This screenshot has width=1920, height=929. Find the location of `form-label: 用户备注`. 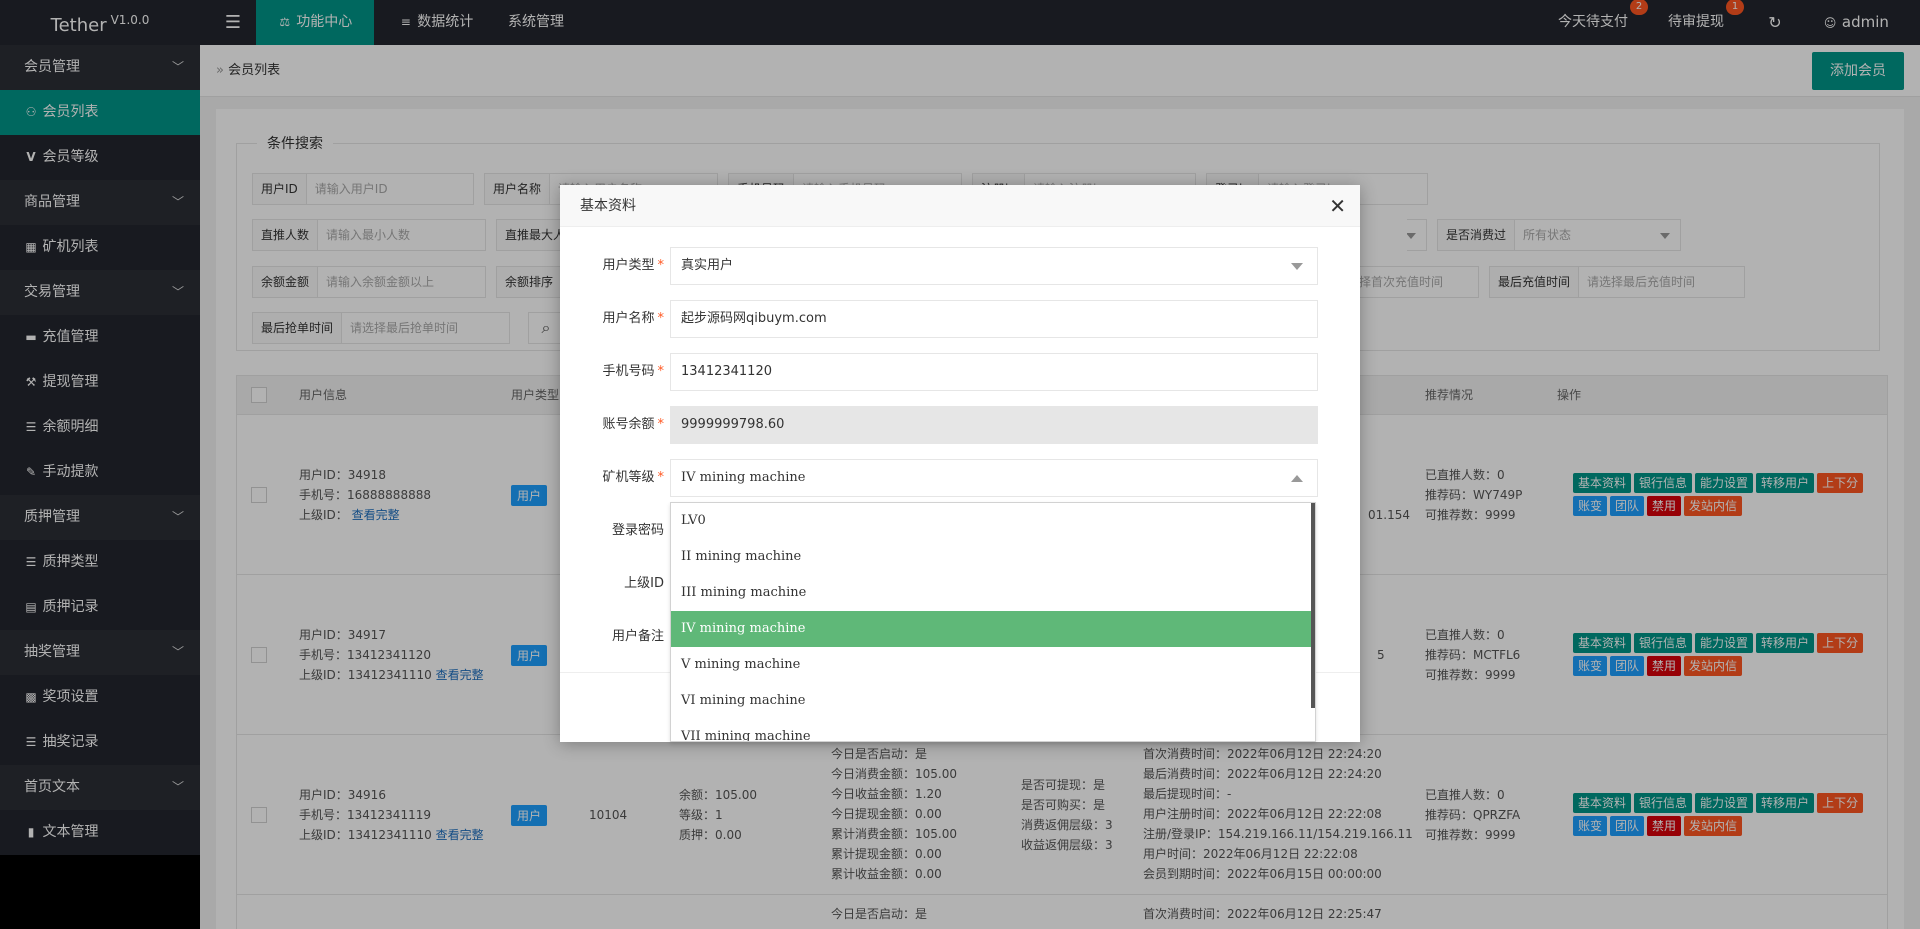

form-label: 用户备注 is located at coordinates (612, 637).